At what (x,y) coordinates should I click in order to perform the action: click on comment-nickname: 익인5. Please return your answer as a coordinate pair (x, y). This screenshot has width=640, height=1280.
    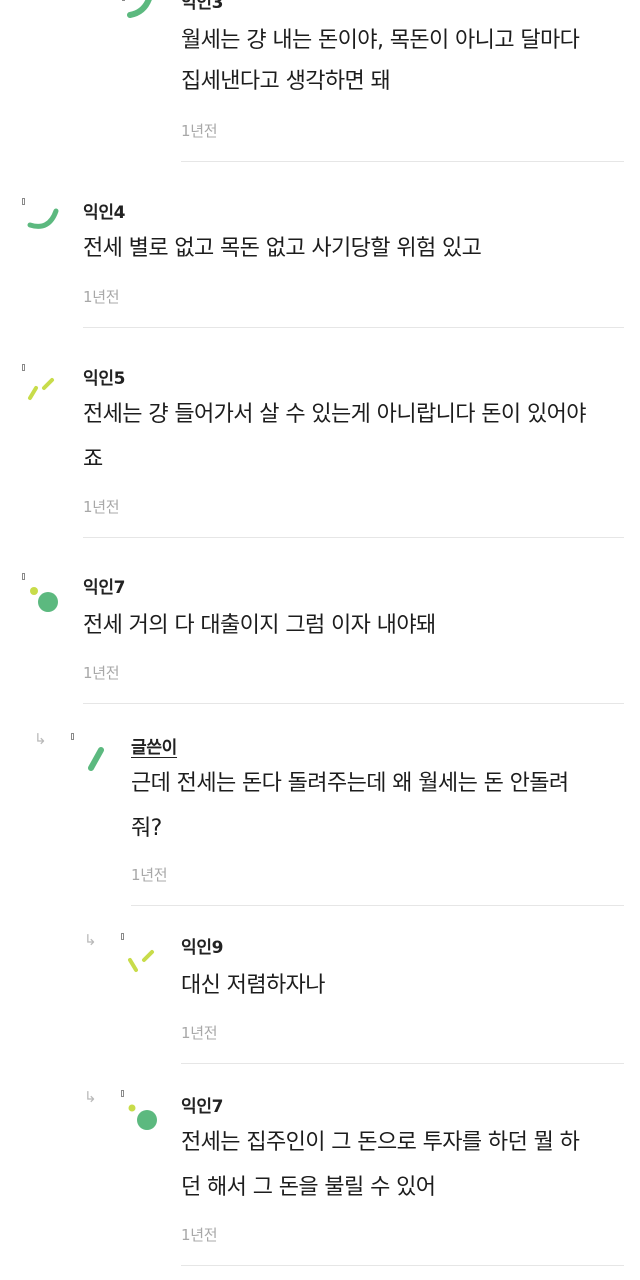
    Looking at the image, I should click on (104, 376).